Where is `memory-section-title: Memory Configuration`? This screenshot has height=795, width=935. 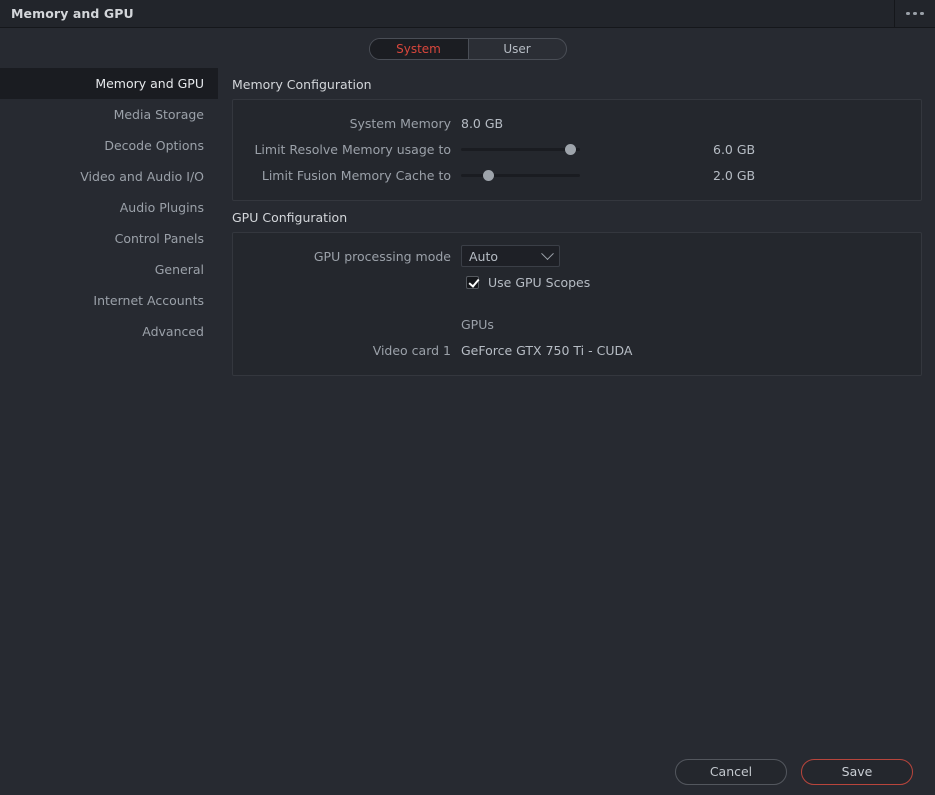
memory-section-title: Memory Configuration is located at coordinates (302, 84).